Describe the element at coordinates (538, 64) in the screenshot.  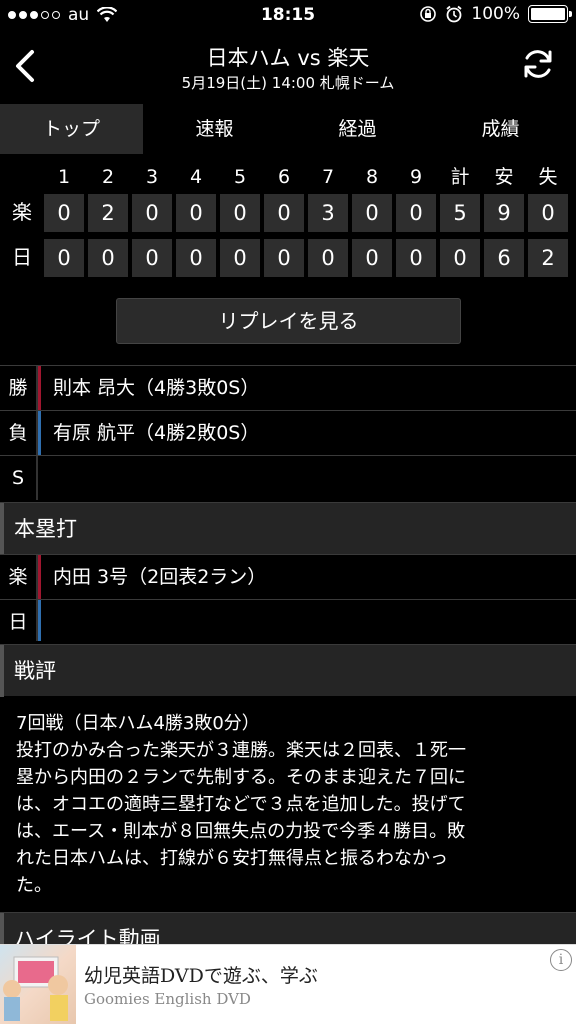
I see `refresh-icon` at that location.